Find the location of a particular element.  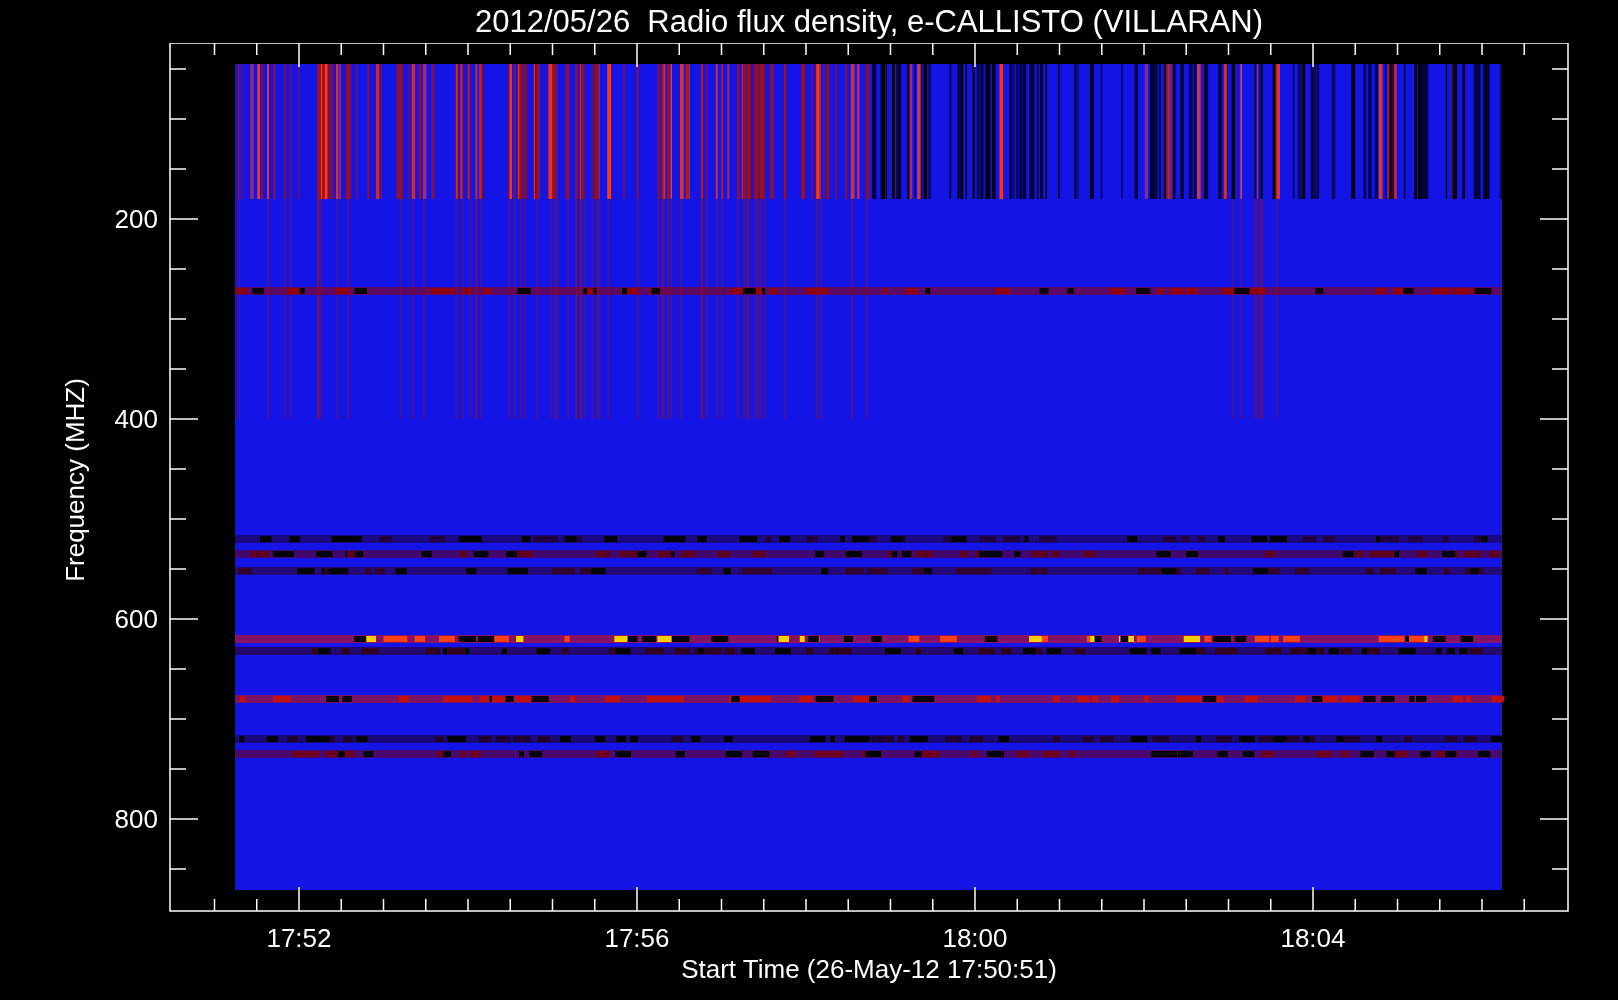

x-tick-label: 17:56 is located at coordinates (637, 938).